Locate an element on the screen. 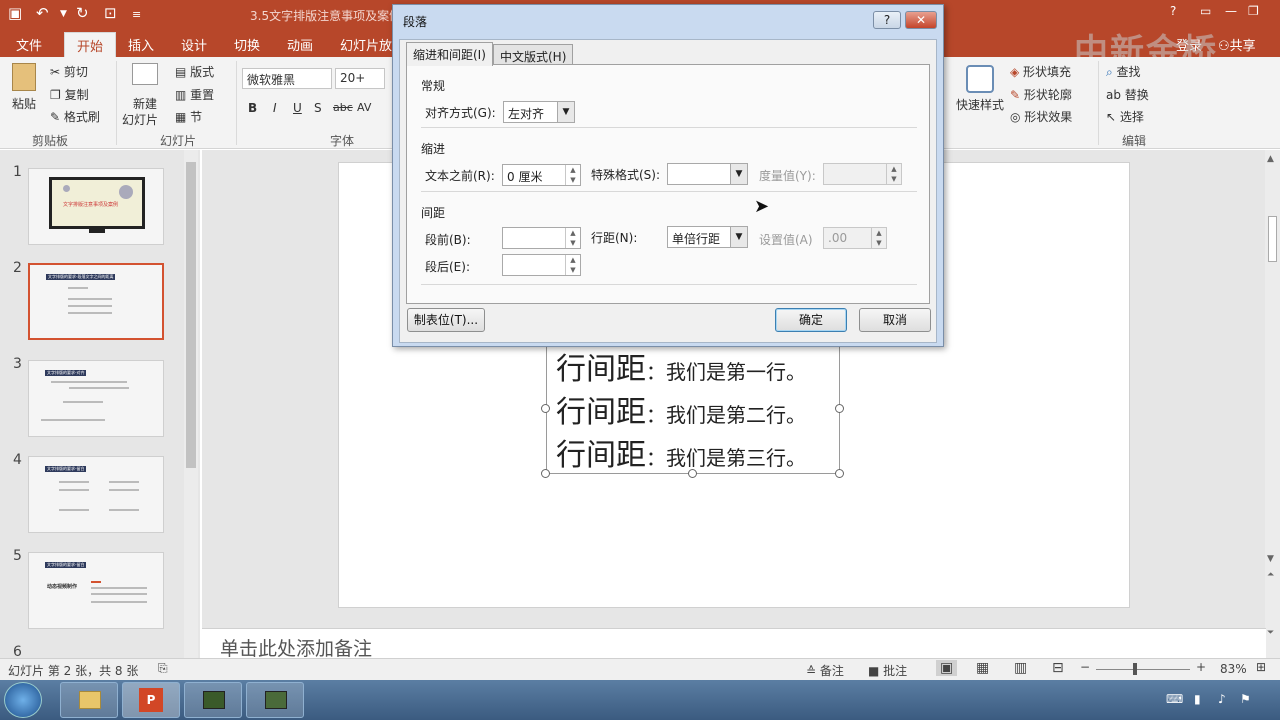 This screenshot has width=1280, height=720. slide-thumbnail-1: 文字排版注意事项及案例 is located at coordinates (96, 206).